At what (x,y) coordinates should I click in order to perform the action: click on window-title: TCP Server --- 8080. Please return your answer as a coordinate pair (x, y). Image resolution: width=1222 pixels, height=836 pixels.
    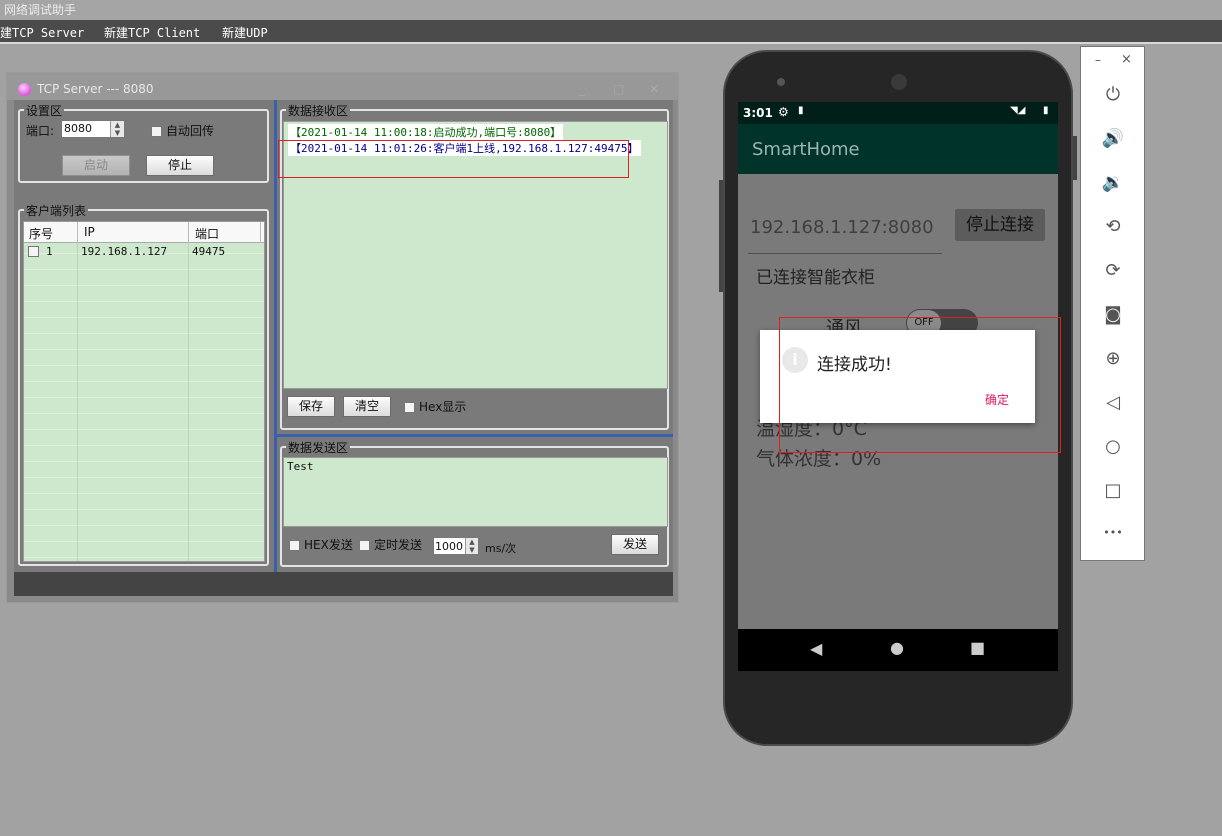
    Looking at the image, I should click on (95, 89).